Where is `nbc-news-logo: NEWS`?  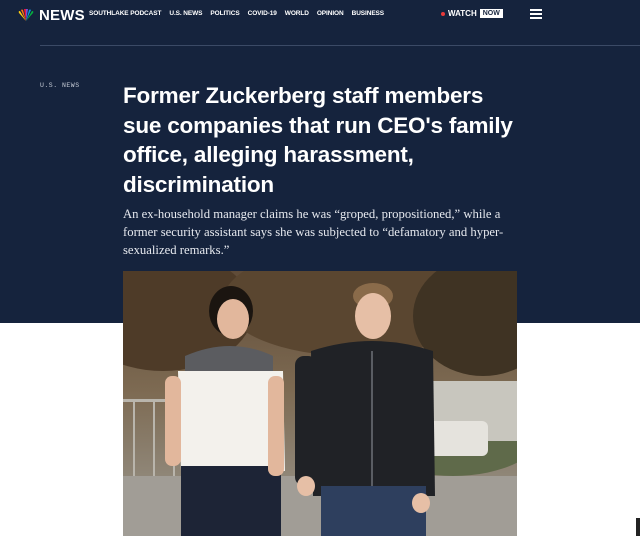
nbc-news-logo: NEWS is located at coordinates (51, 15).